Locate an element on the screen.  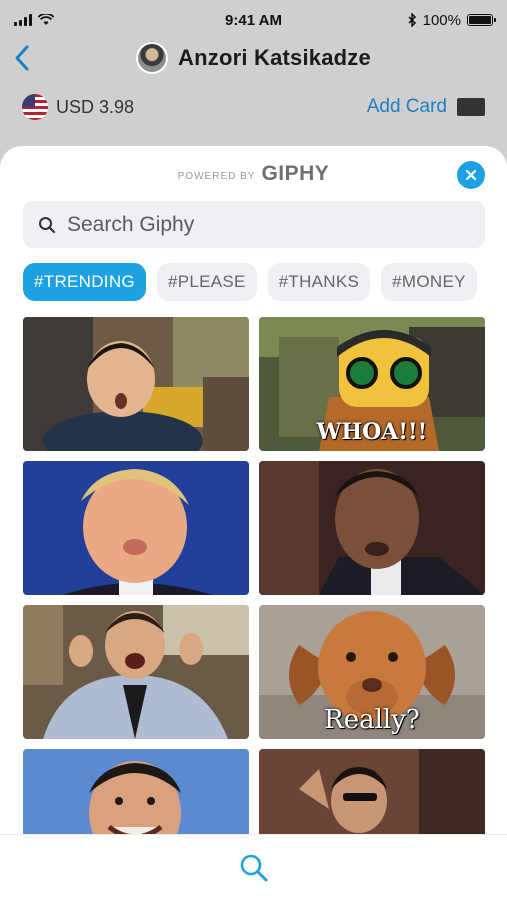
search-input is located at coordinates (267, 224).